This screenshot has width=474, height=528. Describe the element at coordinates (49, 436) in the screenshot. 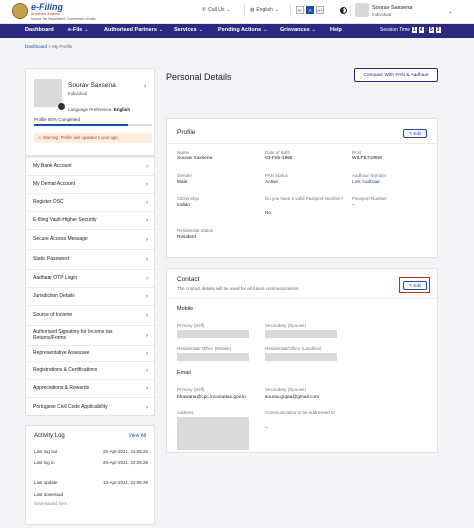

I see `activity-log-title: Activity Log` at that location.